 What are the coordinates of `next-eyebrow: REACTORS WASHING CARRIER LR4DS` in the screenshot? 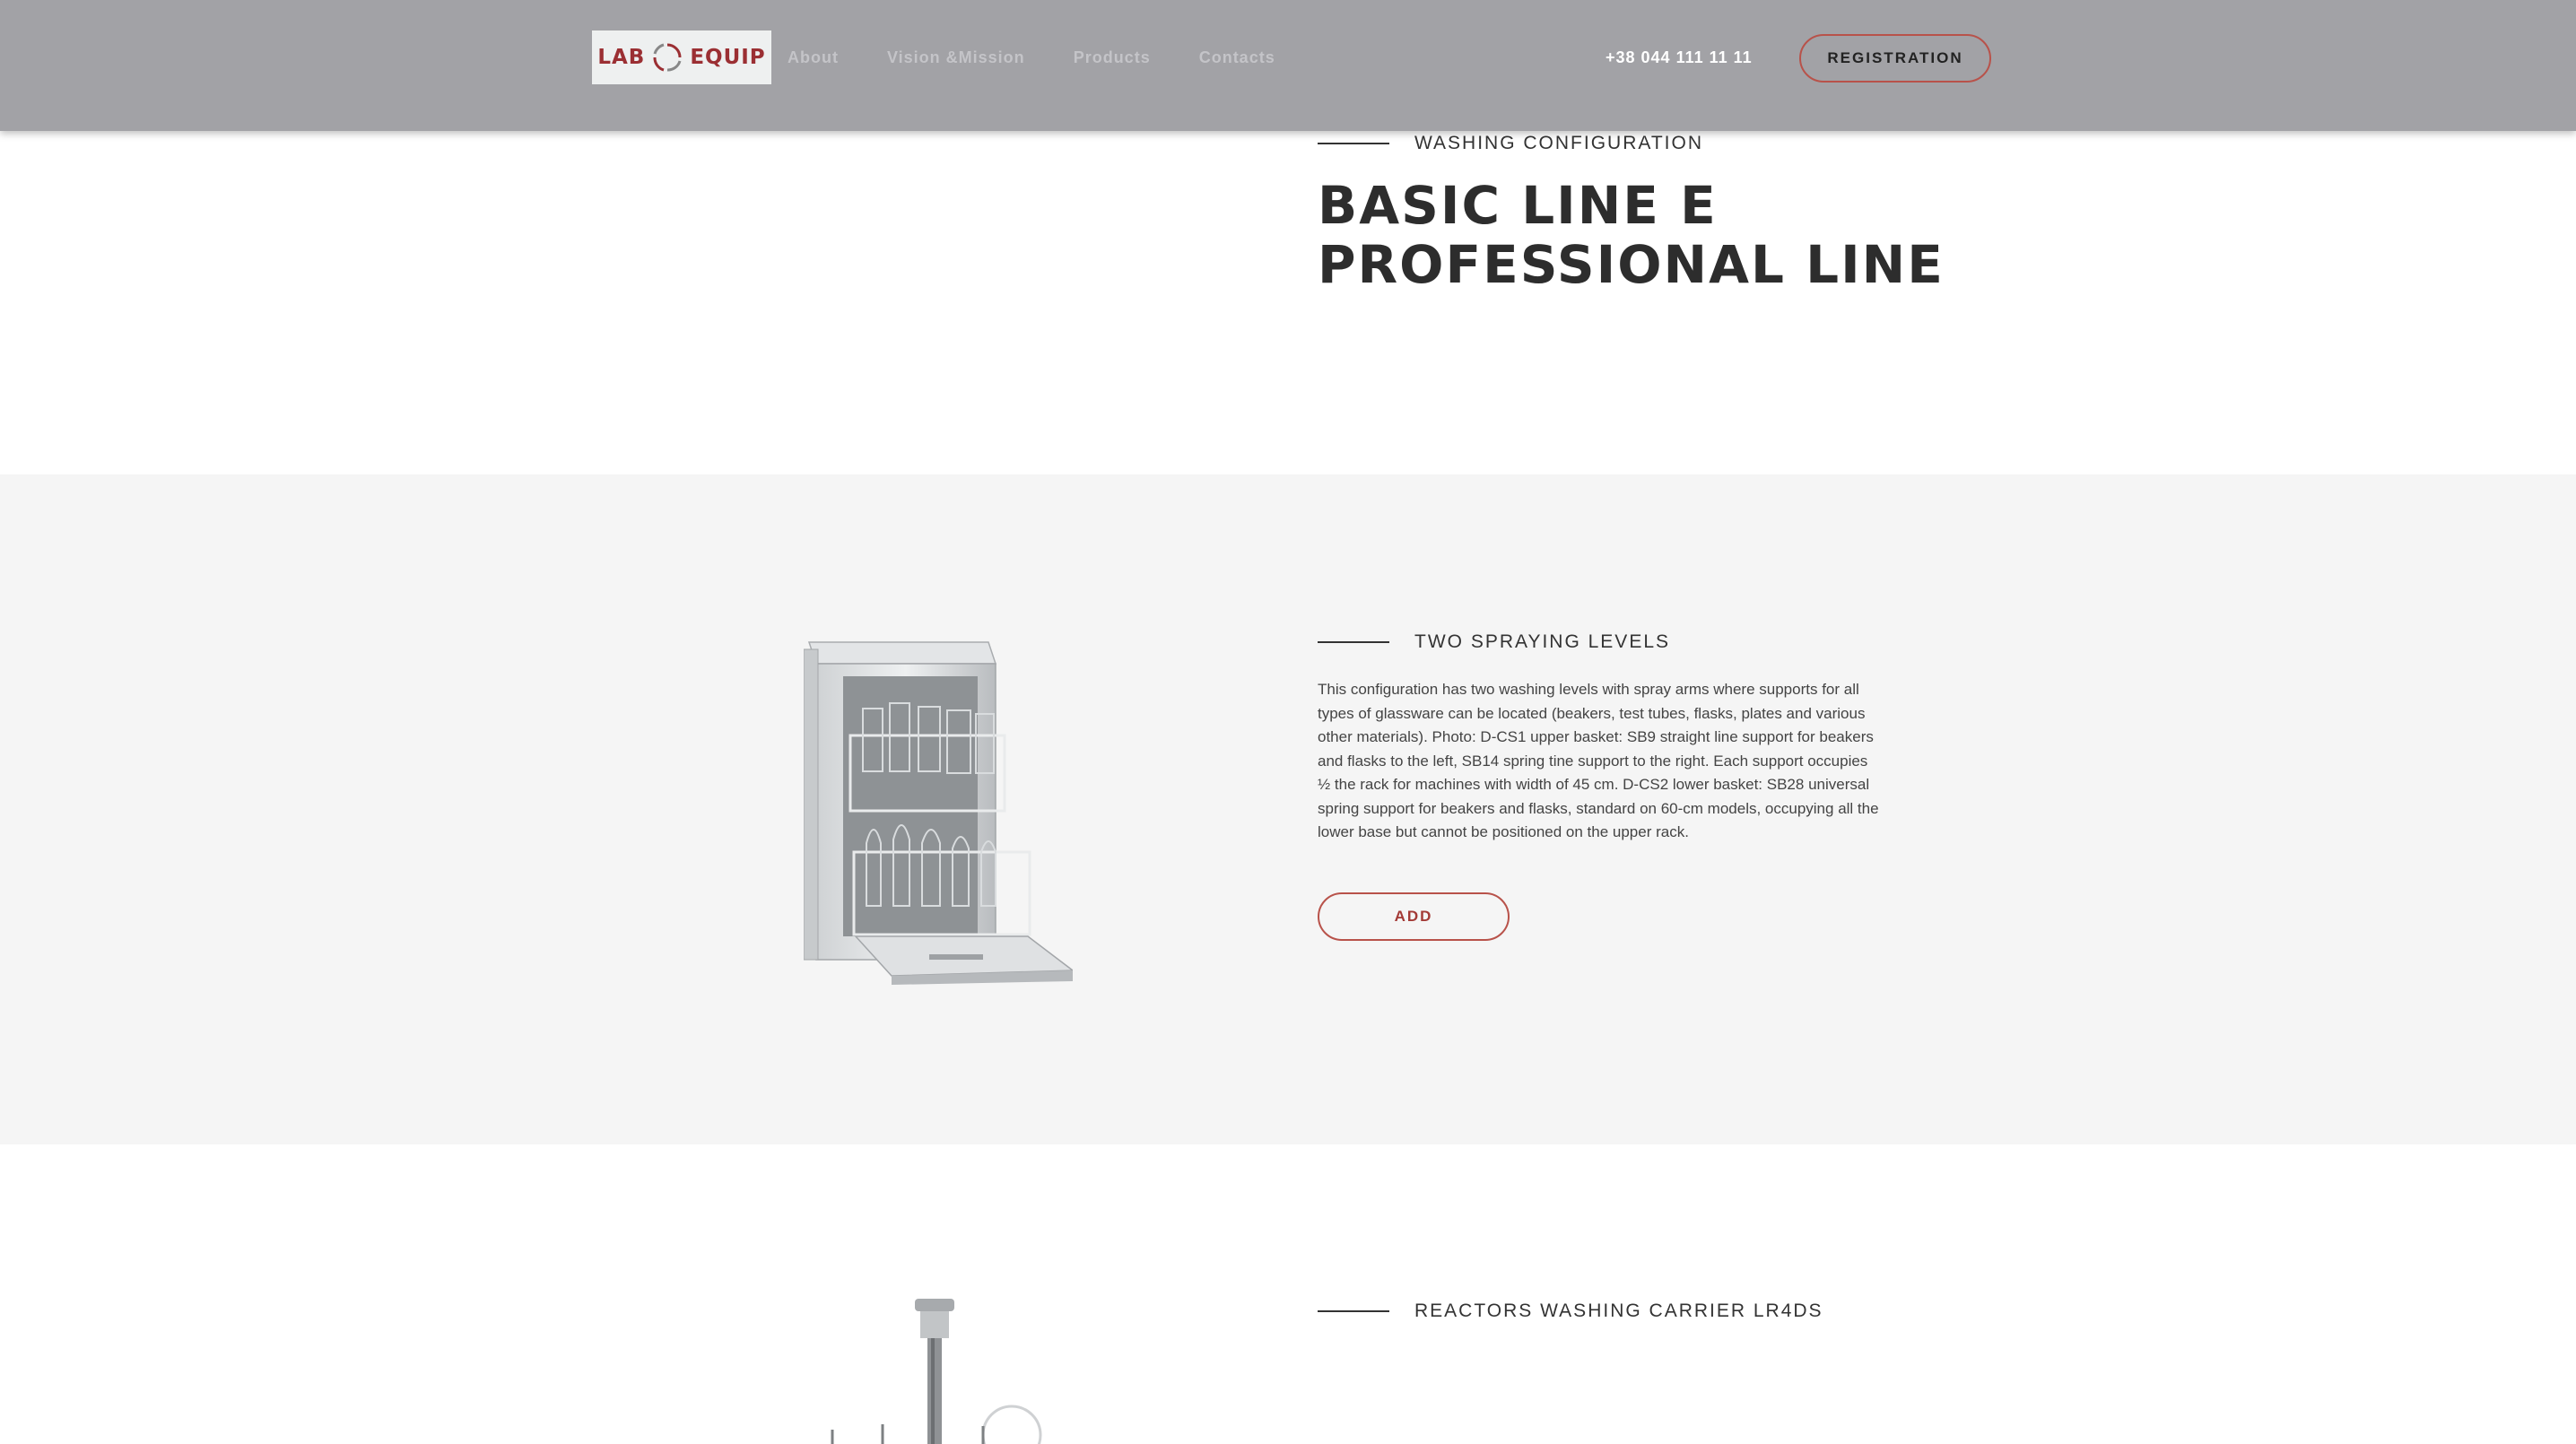 It's located at (1570, 1311).